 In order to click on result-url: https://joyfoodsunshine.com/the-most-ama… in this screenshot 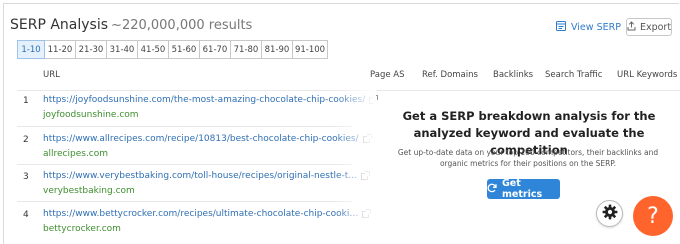, I will do `click(204, 100)`.